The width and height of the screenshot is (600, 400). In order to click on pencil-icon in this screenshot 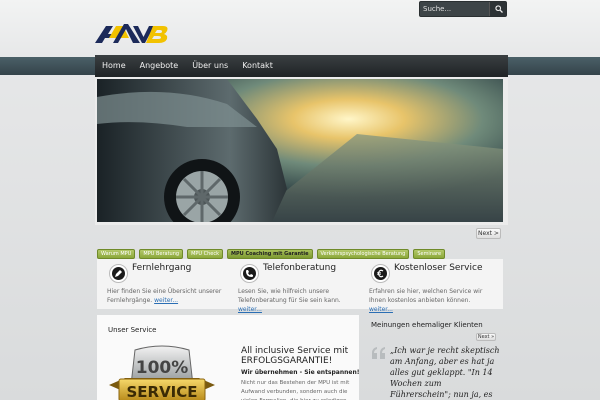, I will do `click(118, 273)`.